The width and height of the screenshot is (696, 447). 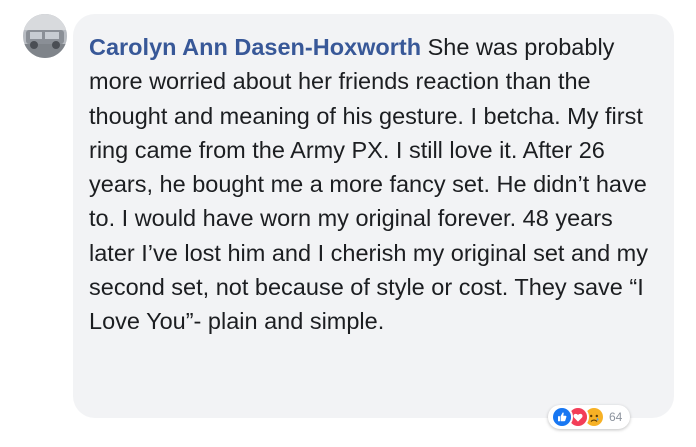 What do you see at coordinates (255, 47) in the screenshot?
I see `author-name-link: Carolyn Ann Dasen-Hoxworth` at bounding box center [255, 47].